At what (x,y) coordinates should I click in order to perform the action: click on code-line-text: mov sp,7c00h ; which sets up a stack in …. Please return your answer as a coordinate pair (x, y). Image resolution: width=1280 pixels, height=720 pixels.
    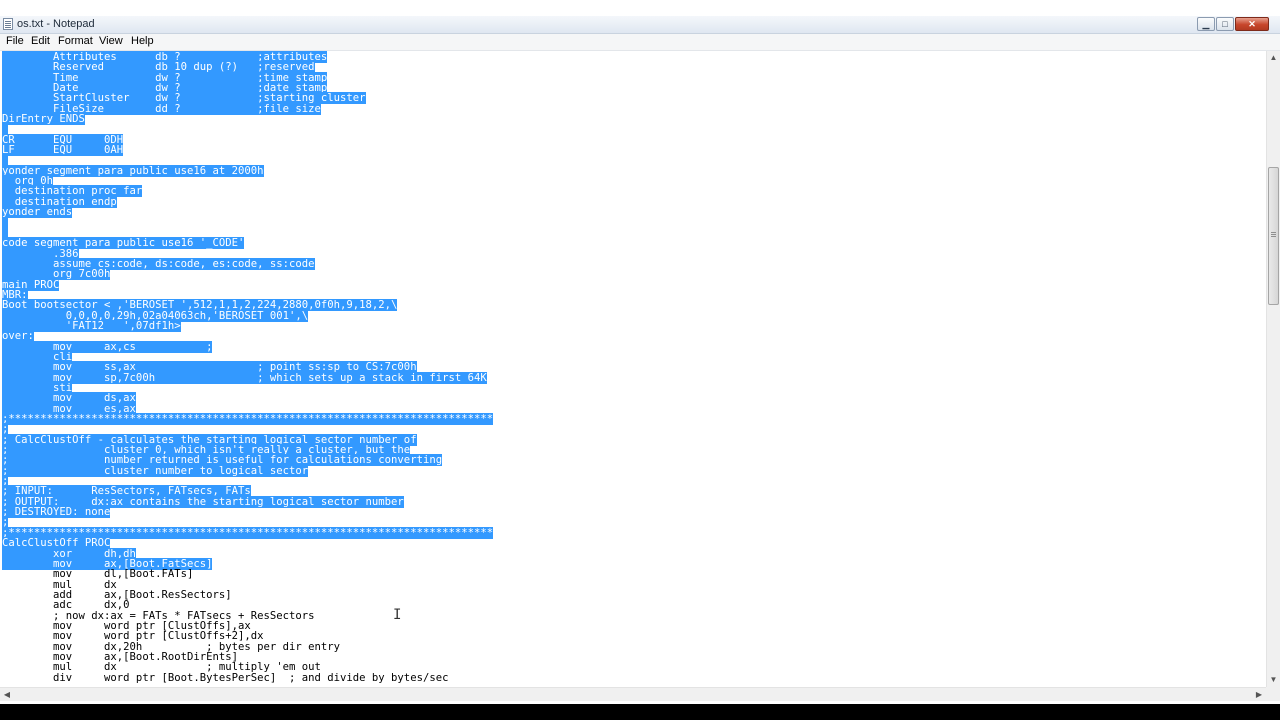
    Looking at the image, I should click on (244, 377).